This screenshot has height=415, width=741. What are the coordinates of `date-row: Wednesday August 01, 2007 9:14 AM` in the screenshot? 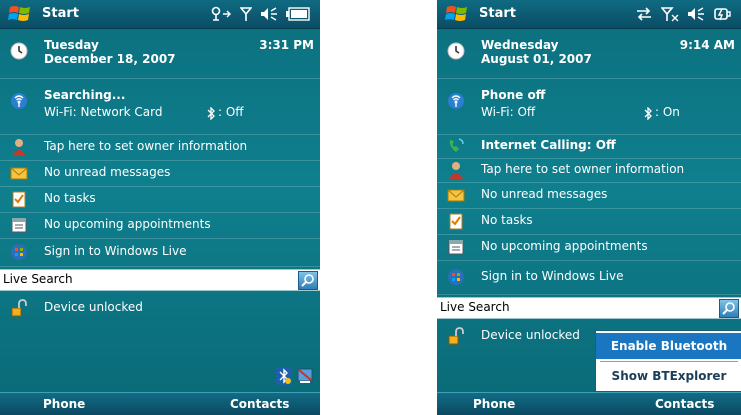 It's located at (589, 54).